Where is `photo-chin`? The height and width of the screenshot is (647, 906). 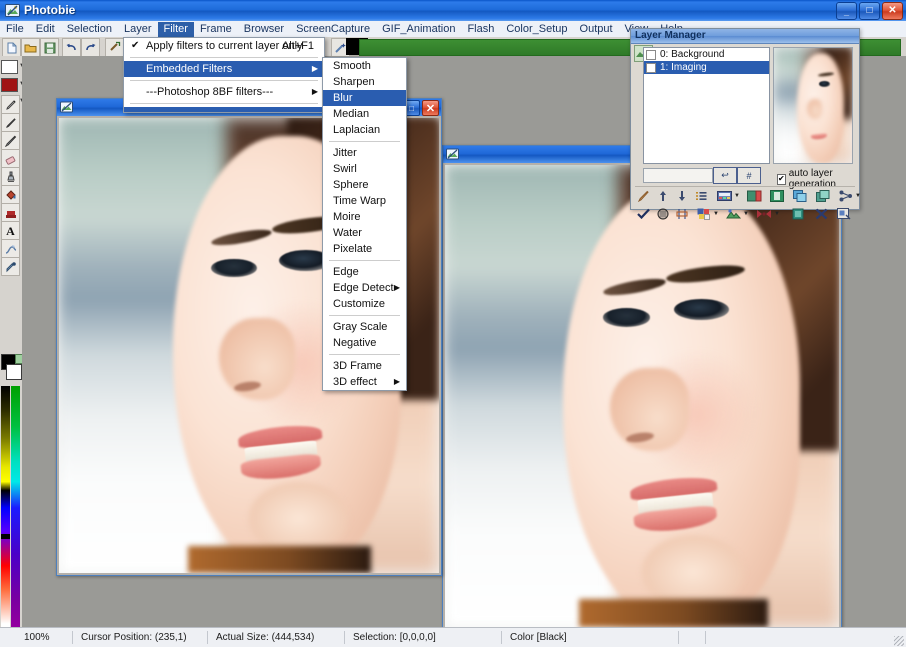 photo-chin is located at coordinates (693, 571).